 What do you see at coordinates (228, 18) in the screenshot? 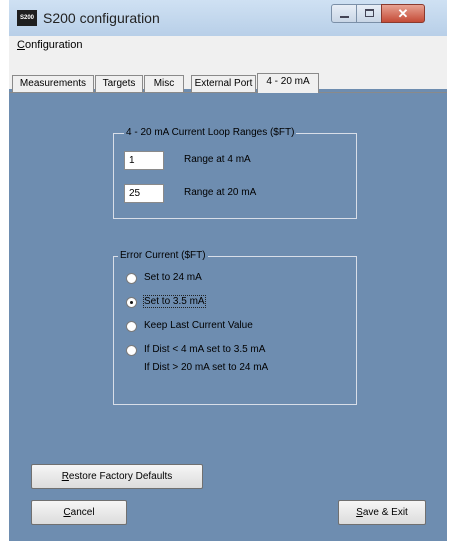
I see `title-bar: S200 S200 configuration ✕` at bounding box center [228, 18].